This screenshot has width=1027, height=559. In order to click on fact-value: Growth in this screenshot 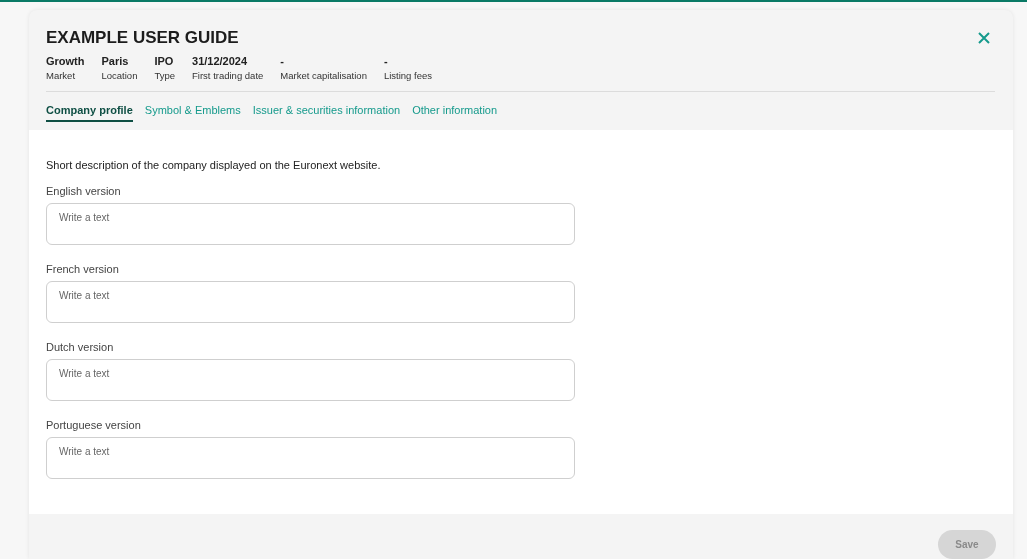, I will do `click(65, 61)`.